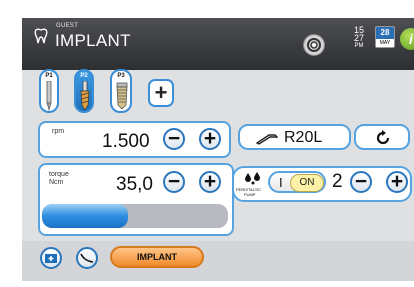  I want to click on speed-value: 1.500, so click(126, 141).